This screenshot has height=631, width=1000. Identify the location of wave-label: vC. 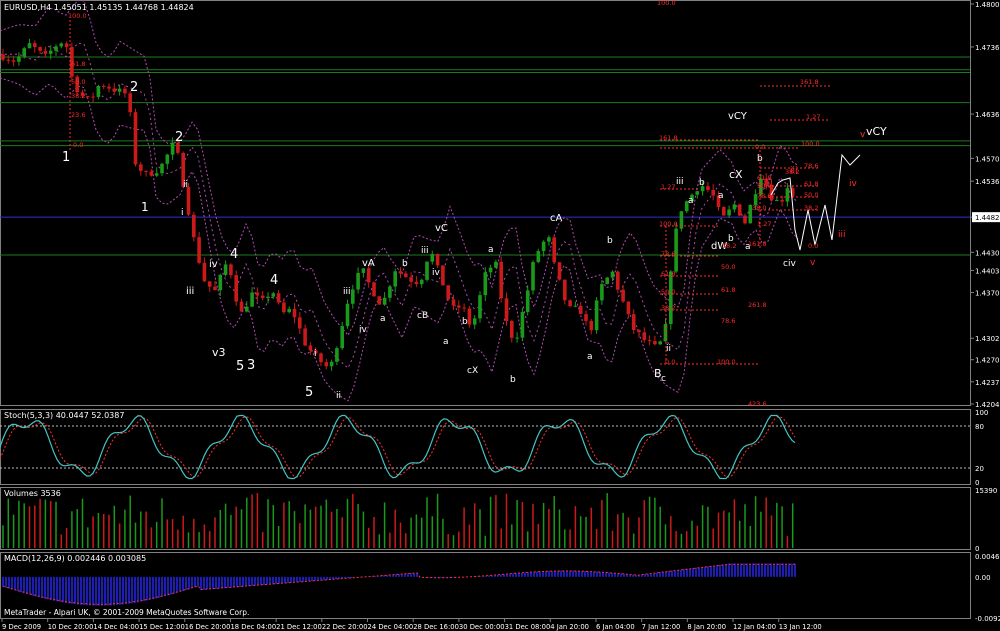
(441, 228).